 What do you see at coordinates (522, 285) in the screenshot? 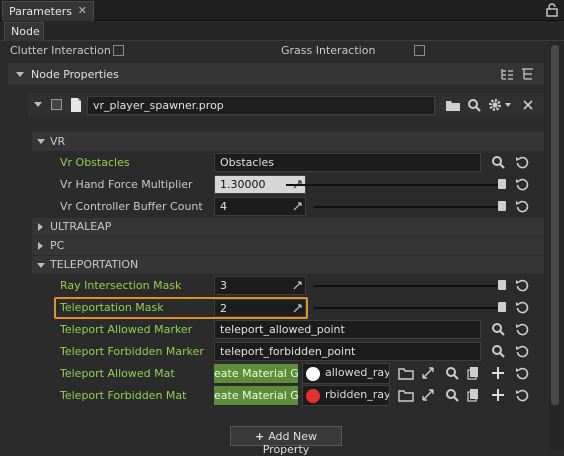
I see `ray-mask-reset-icon` at bounding box center [522, 285].